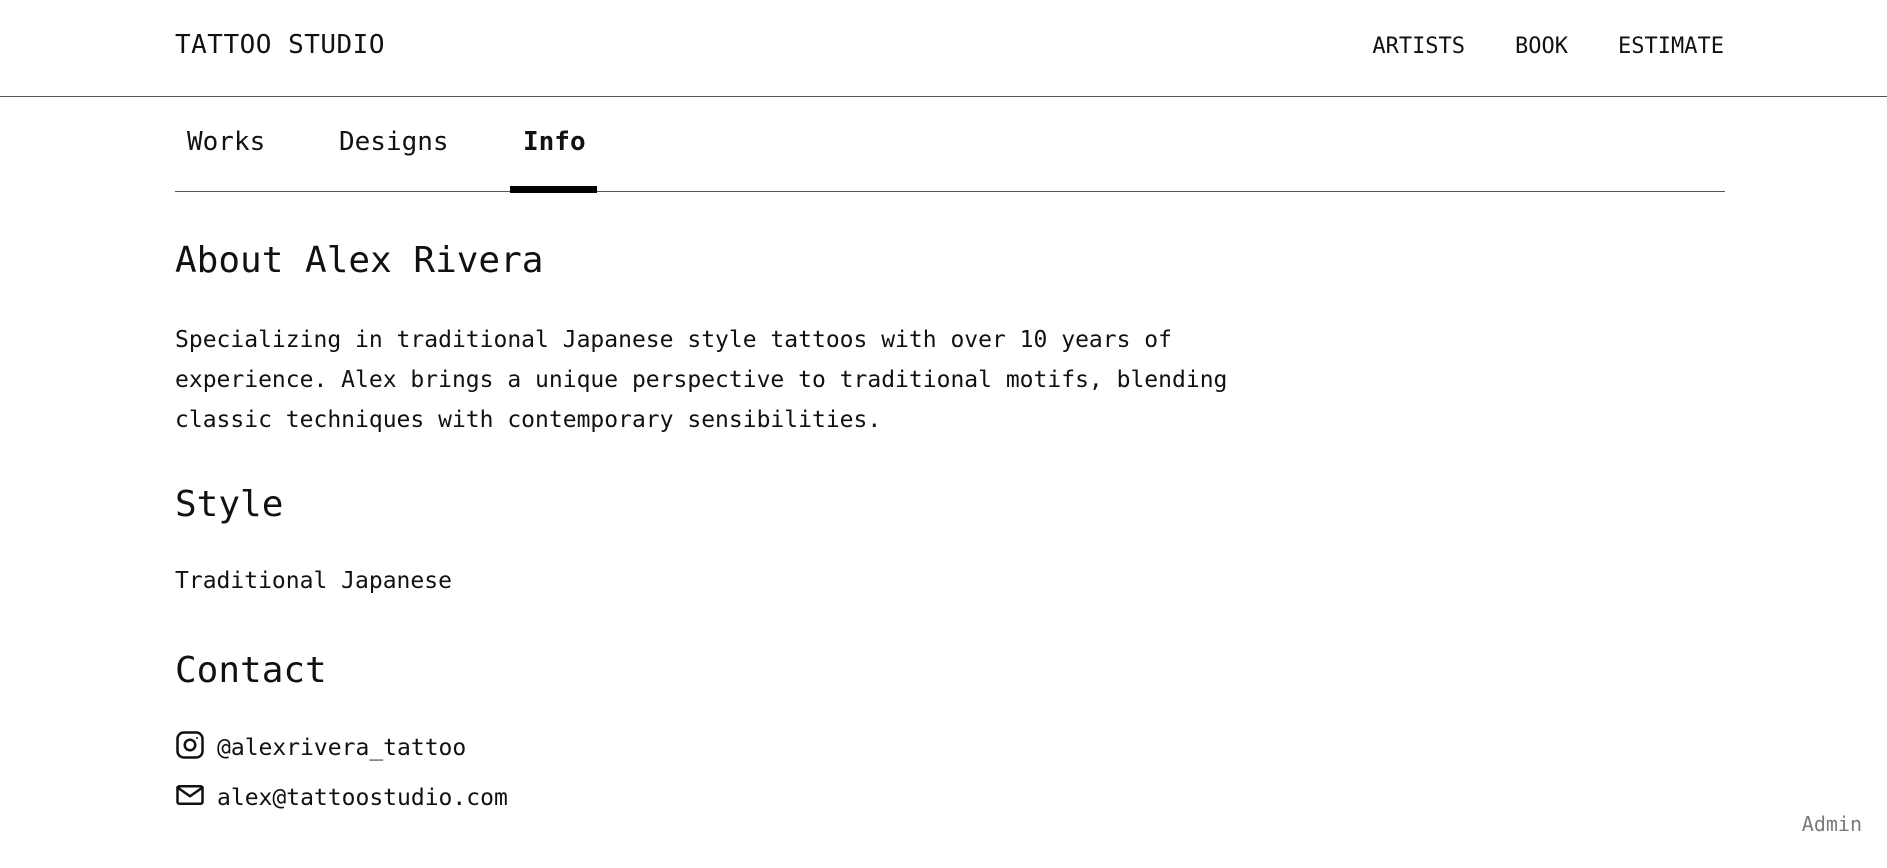 This screenshot has width=1887, height=868. I want to click on mail-icon, so click(190, 798).